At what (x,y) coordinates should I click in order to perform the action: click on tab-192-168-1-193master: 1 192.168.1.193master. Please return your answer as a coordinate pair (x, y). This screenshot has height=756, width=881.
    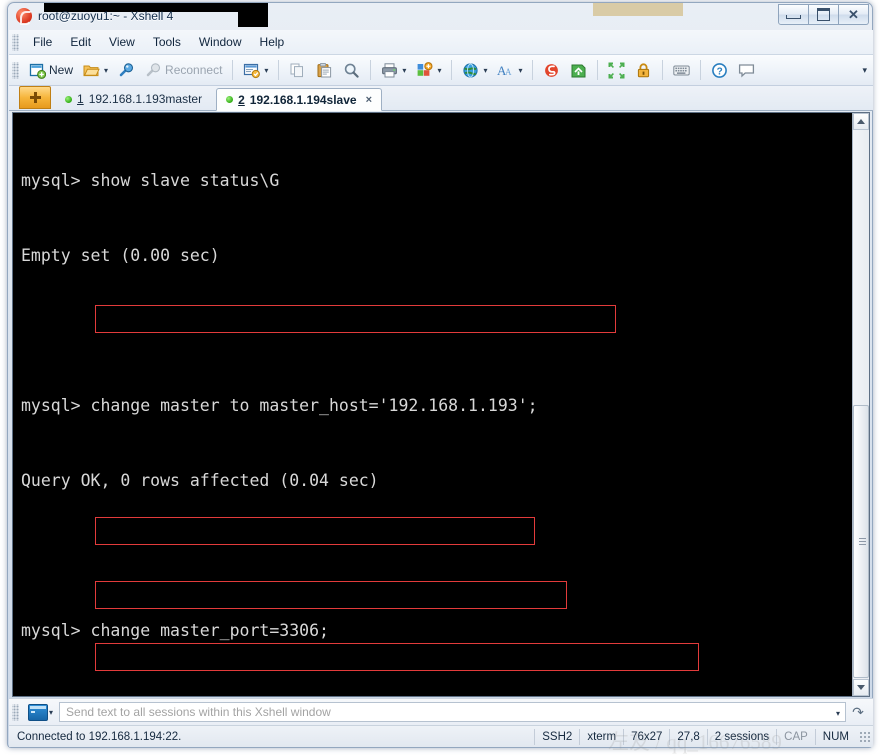
    Looking at the image, I should click on (133, 99).